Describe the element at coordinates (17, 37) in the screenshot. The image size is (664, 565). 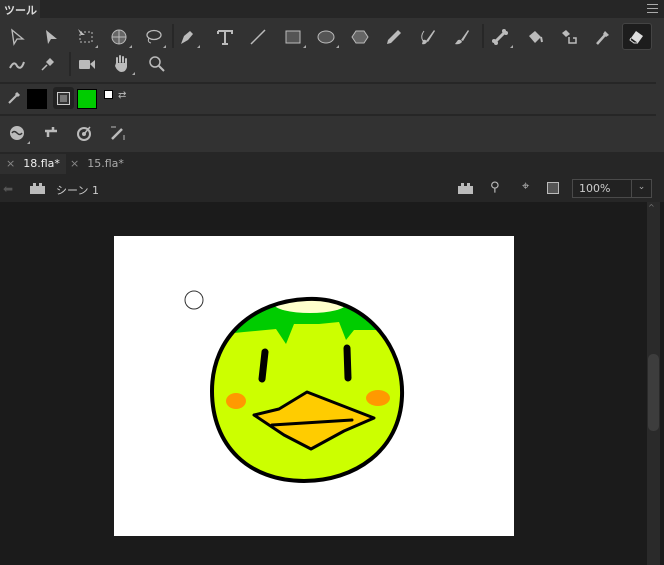
I see `selection-tool-icon` at that location.